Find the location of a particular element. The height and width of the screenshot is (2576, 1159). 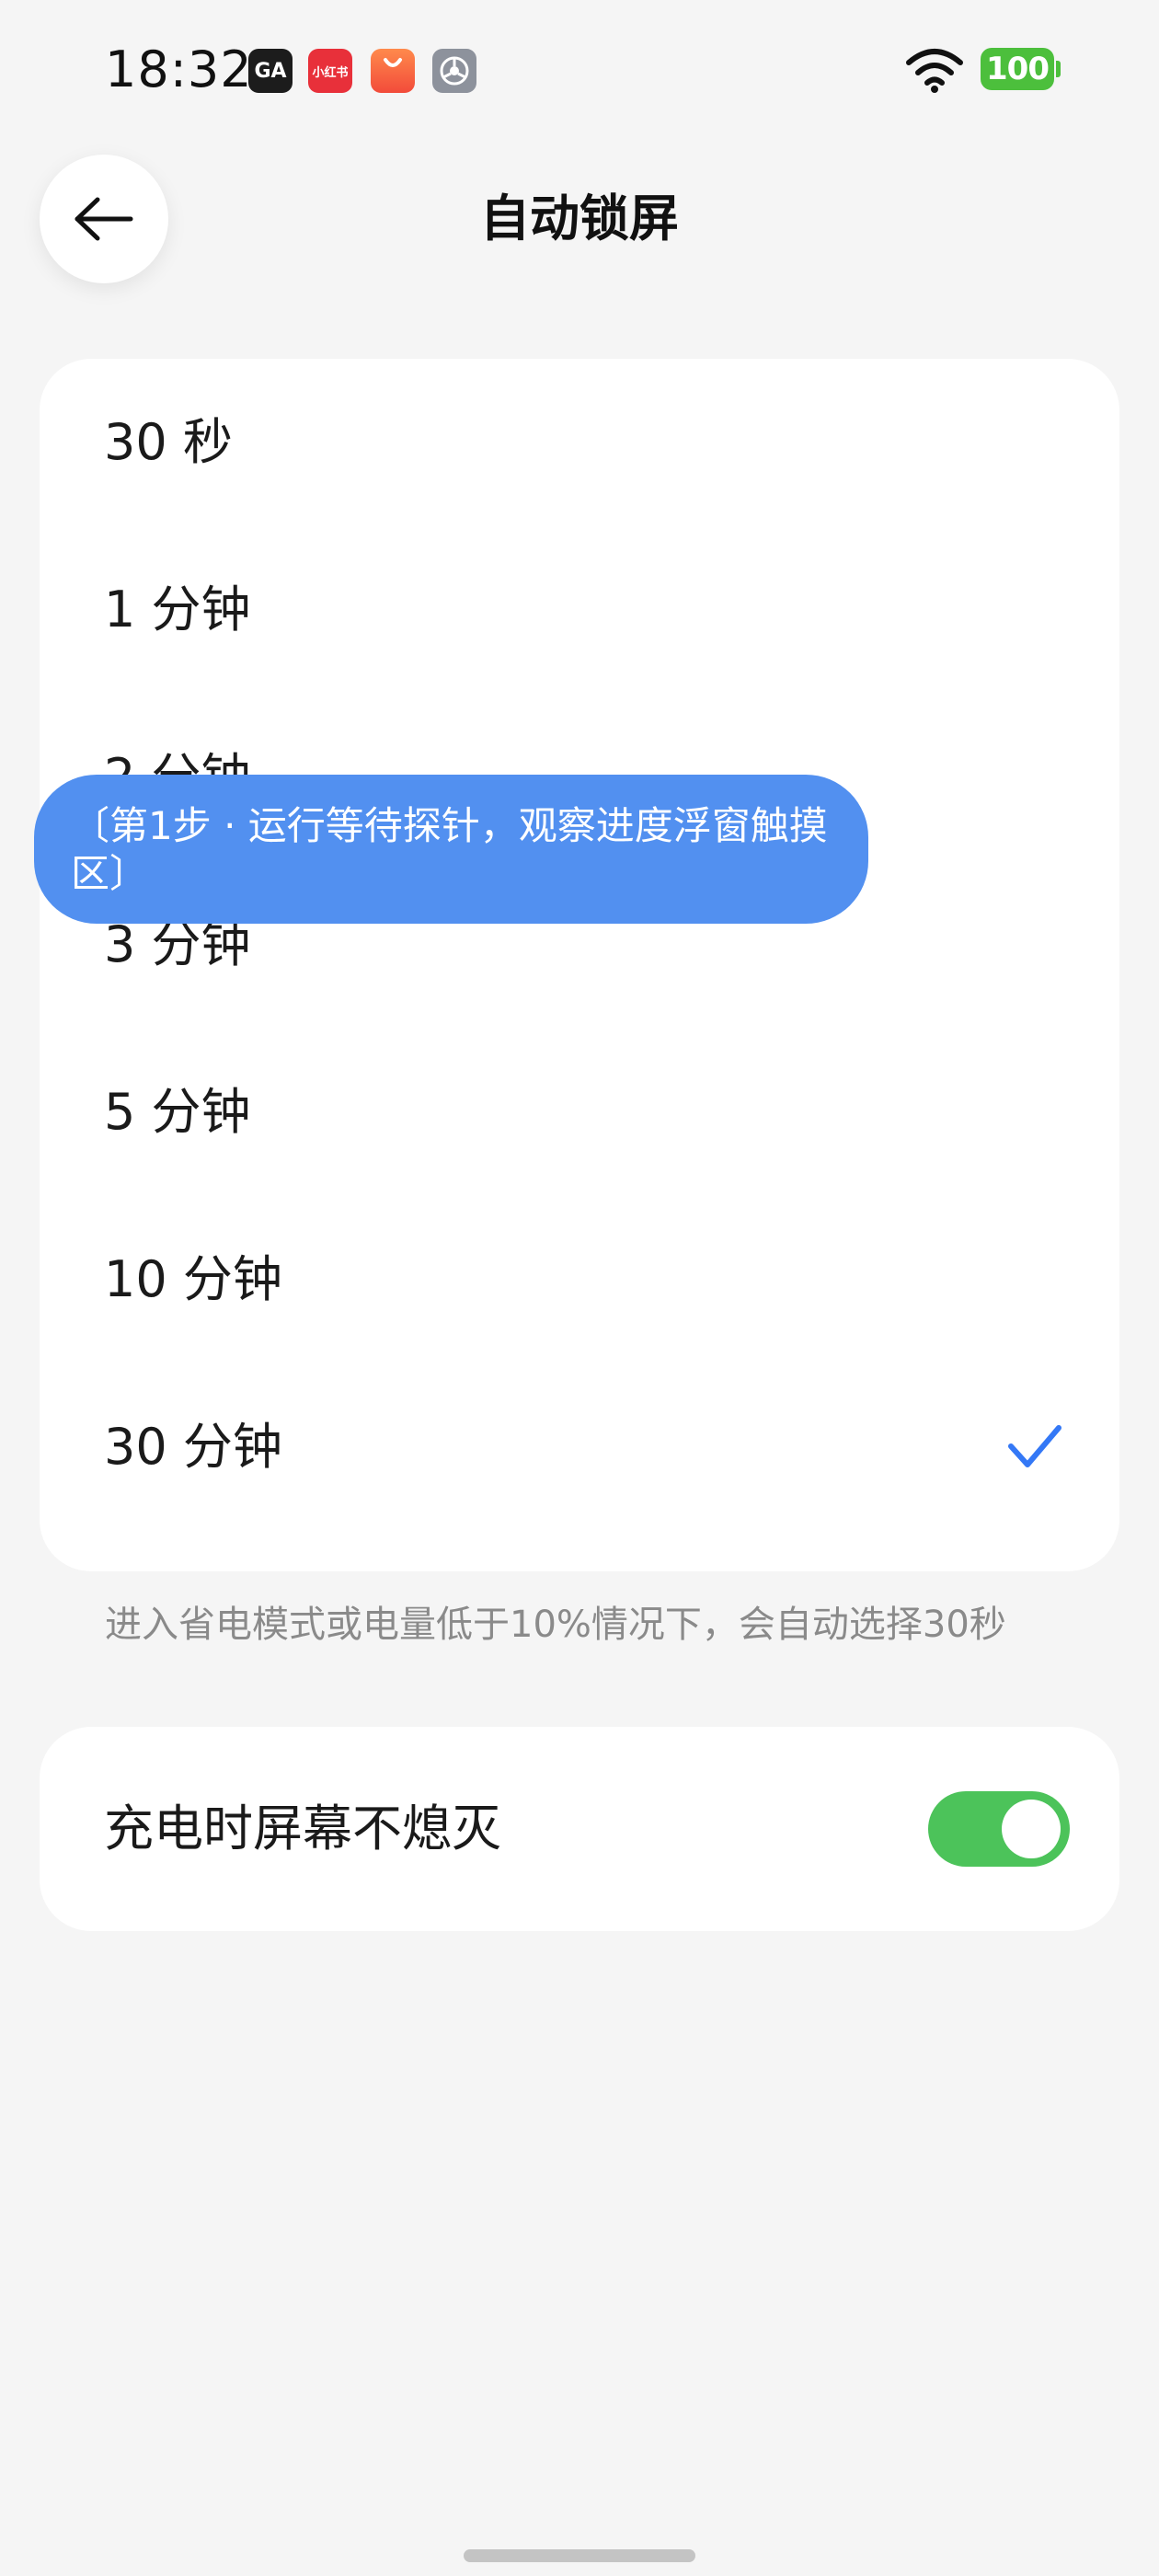

charging-screen-on-toggle is located at coordinates (999, 1829).